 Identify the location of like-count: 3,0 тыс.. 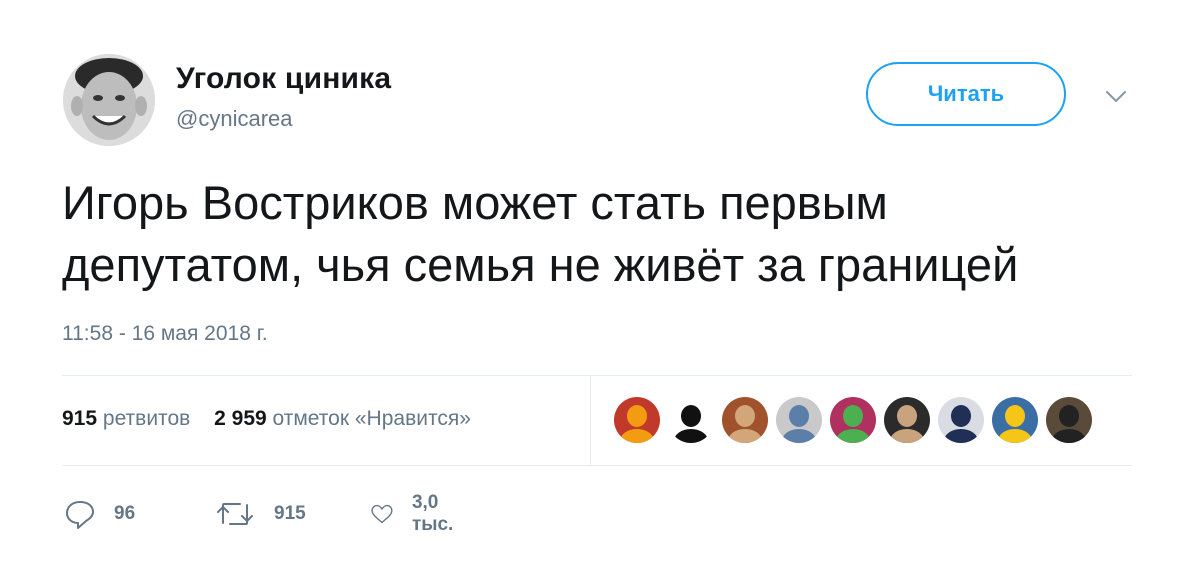
(432, 513).